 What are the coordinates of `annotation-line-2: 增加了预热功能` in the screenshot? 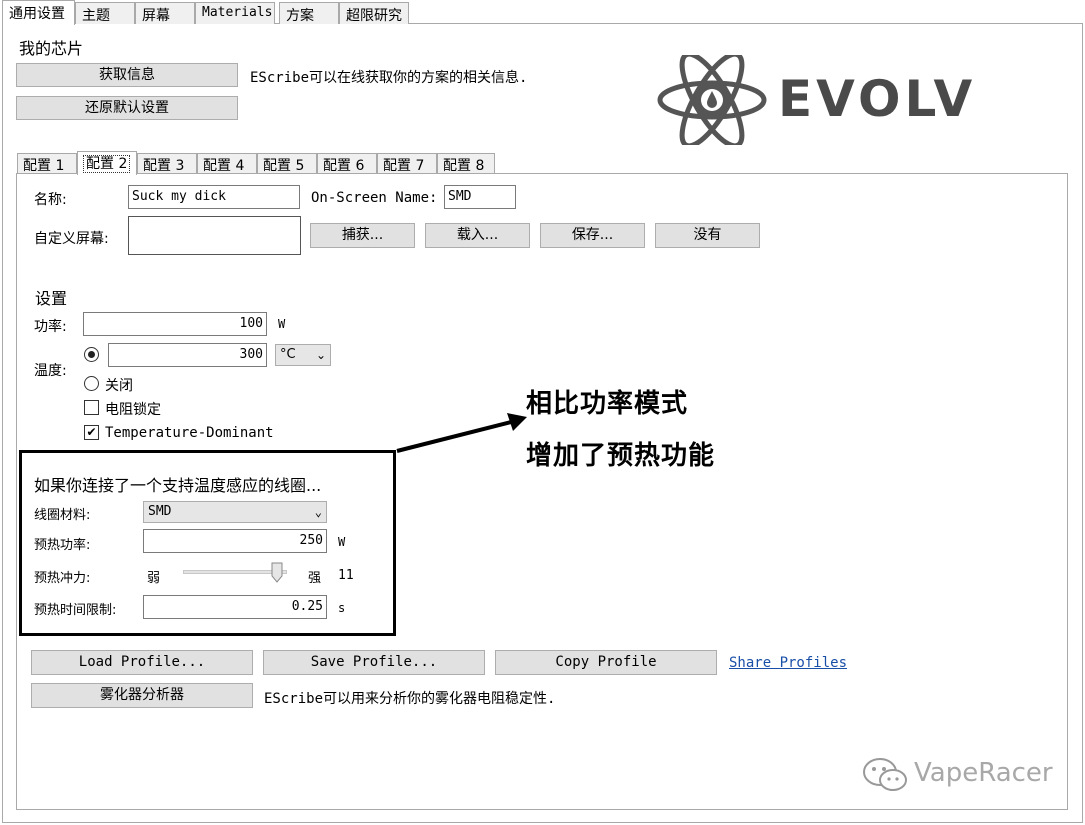 It's located at (621, 456).